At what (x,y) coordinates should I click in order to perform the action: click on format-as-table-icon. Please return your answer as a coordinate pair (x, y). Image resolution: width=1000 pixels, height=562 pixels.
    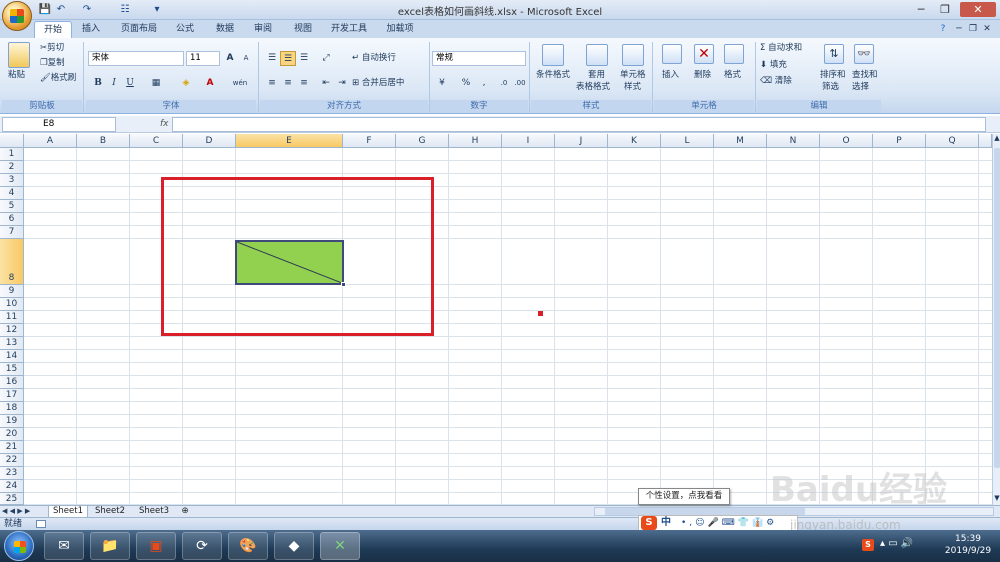
    Looking at the image, I should click on (597, 55).